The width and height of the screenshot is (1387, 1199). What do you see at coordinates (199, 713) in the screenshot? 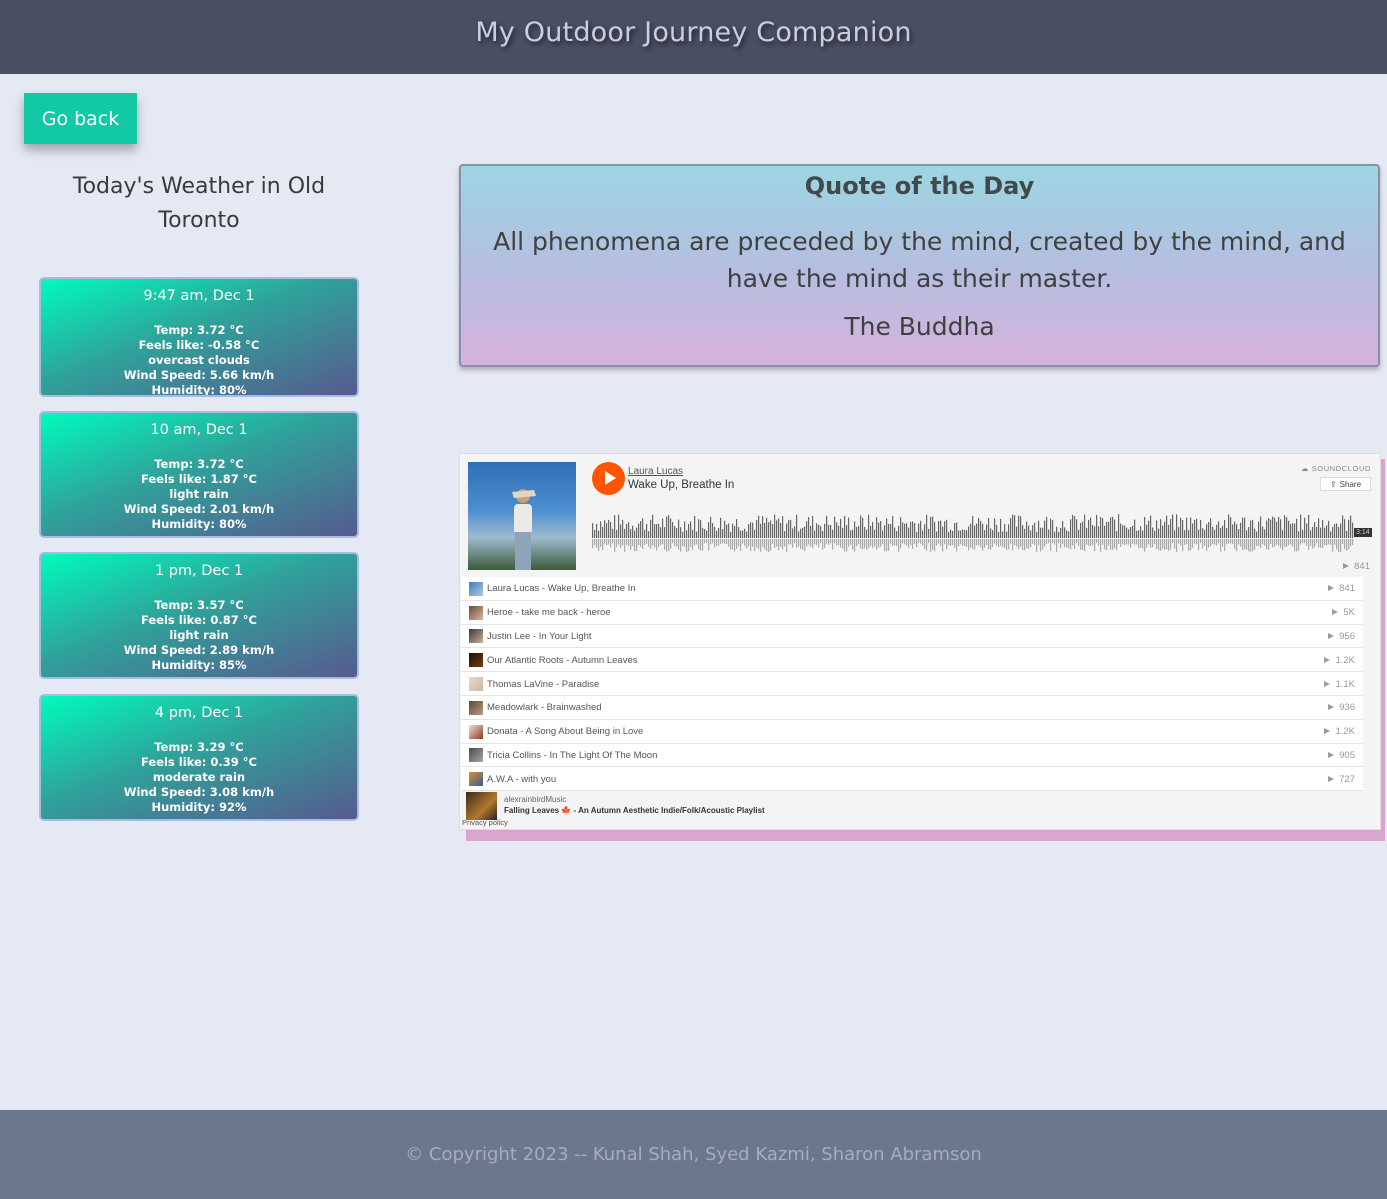
I see `forecast-time: 4 pm, Dec 1` at bounding box center [199, 713].